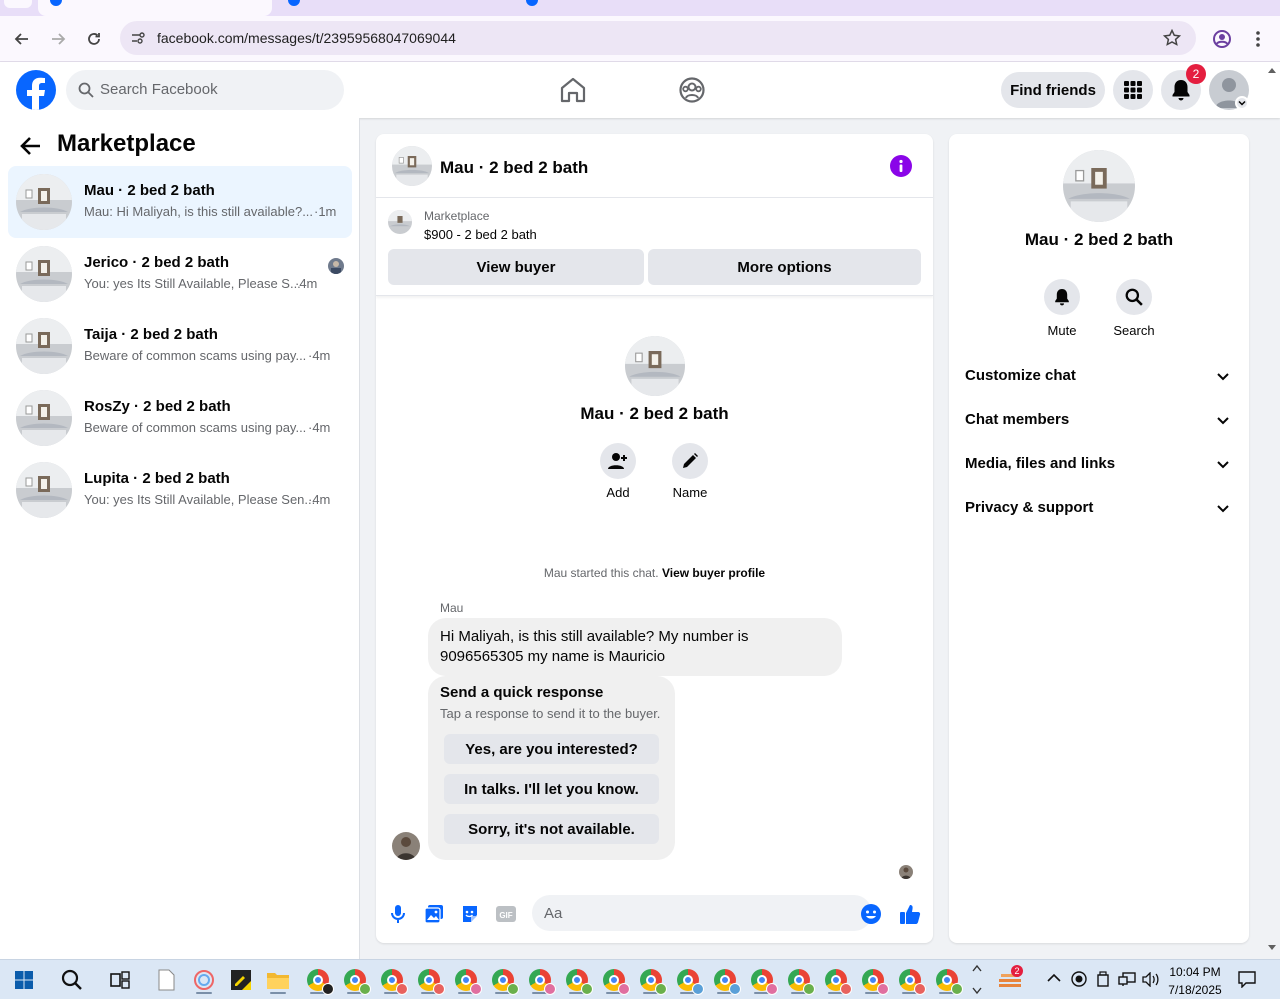 Image resolution: width=1280 pixels, height=999 pixels. What do you see at coordinates (400, 222) in the screenshot?
I see `listing-thumbnail` at bounding box center [400, 222].